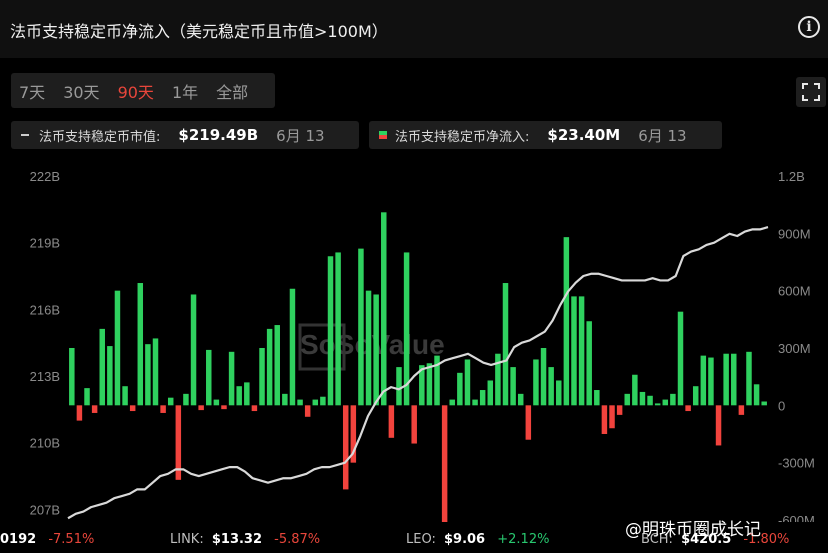  I want to click on left-axis-tick-label: 219B, so click(45, 243).